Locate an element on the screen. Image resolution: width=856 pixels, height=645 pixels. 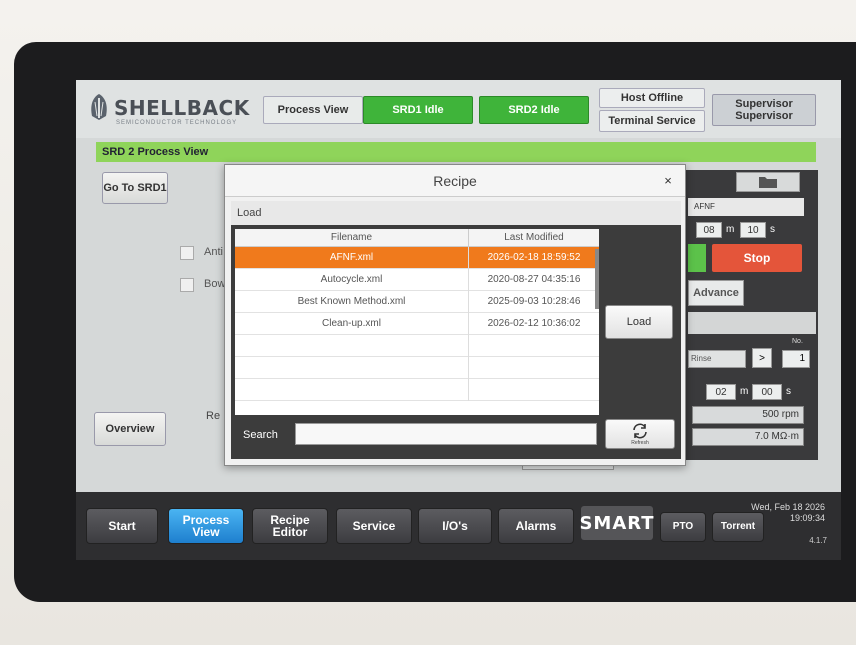
nav-recipe-editor-line2: Editor is located at coordinates (290, 532).